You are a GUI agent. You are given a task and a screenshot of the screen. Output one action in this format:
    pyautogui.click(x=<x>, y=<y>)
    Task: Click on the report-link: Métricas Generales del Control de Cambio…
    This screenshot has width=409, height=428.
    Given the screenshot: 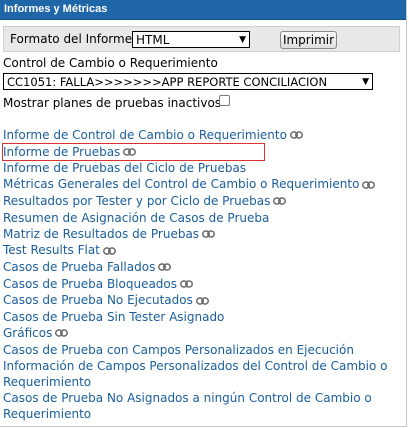 What is the action you would take?
    pyautogui.click(x=203, y=184)
    